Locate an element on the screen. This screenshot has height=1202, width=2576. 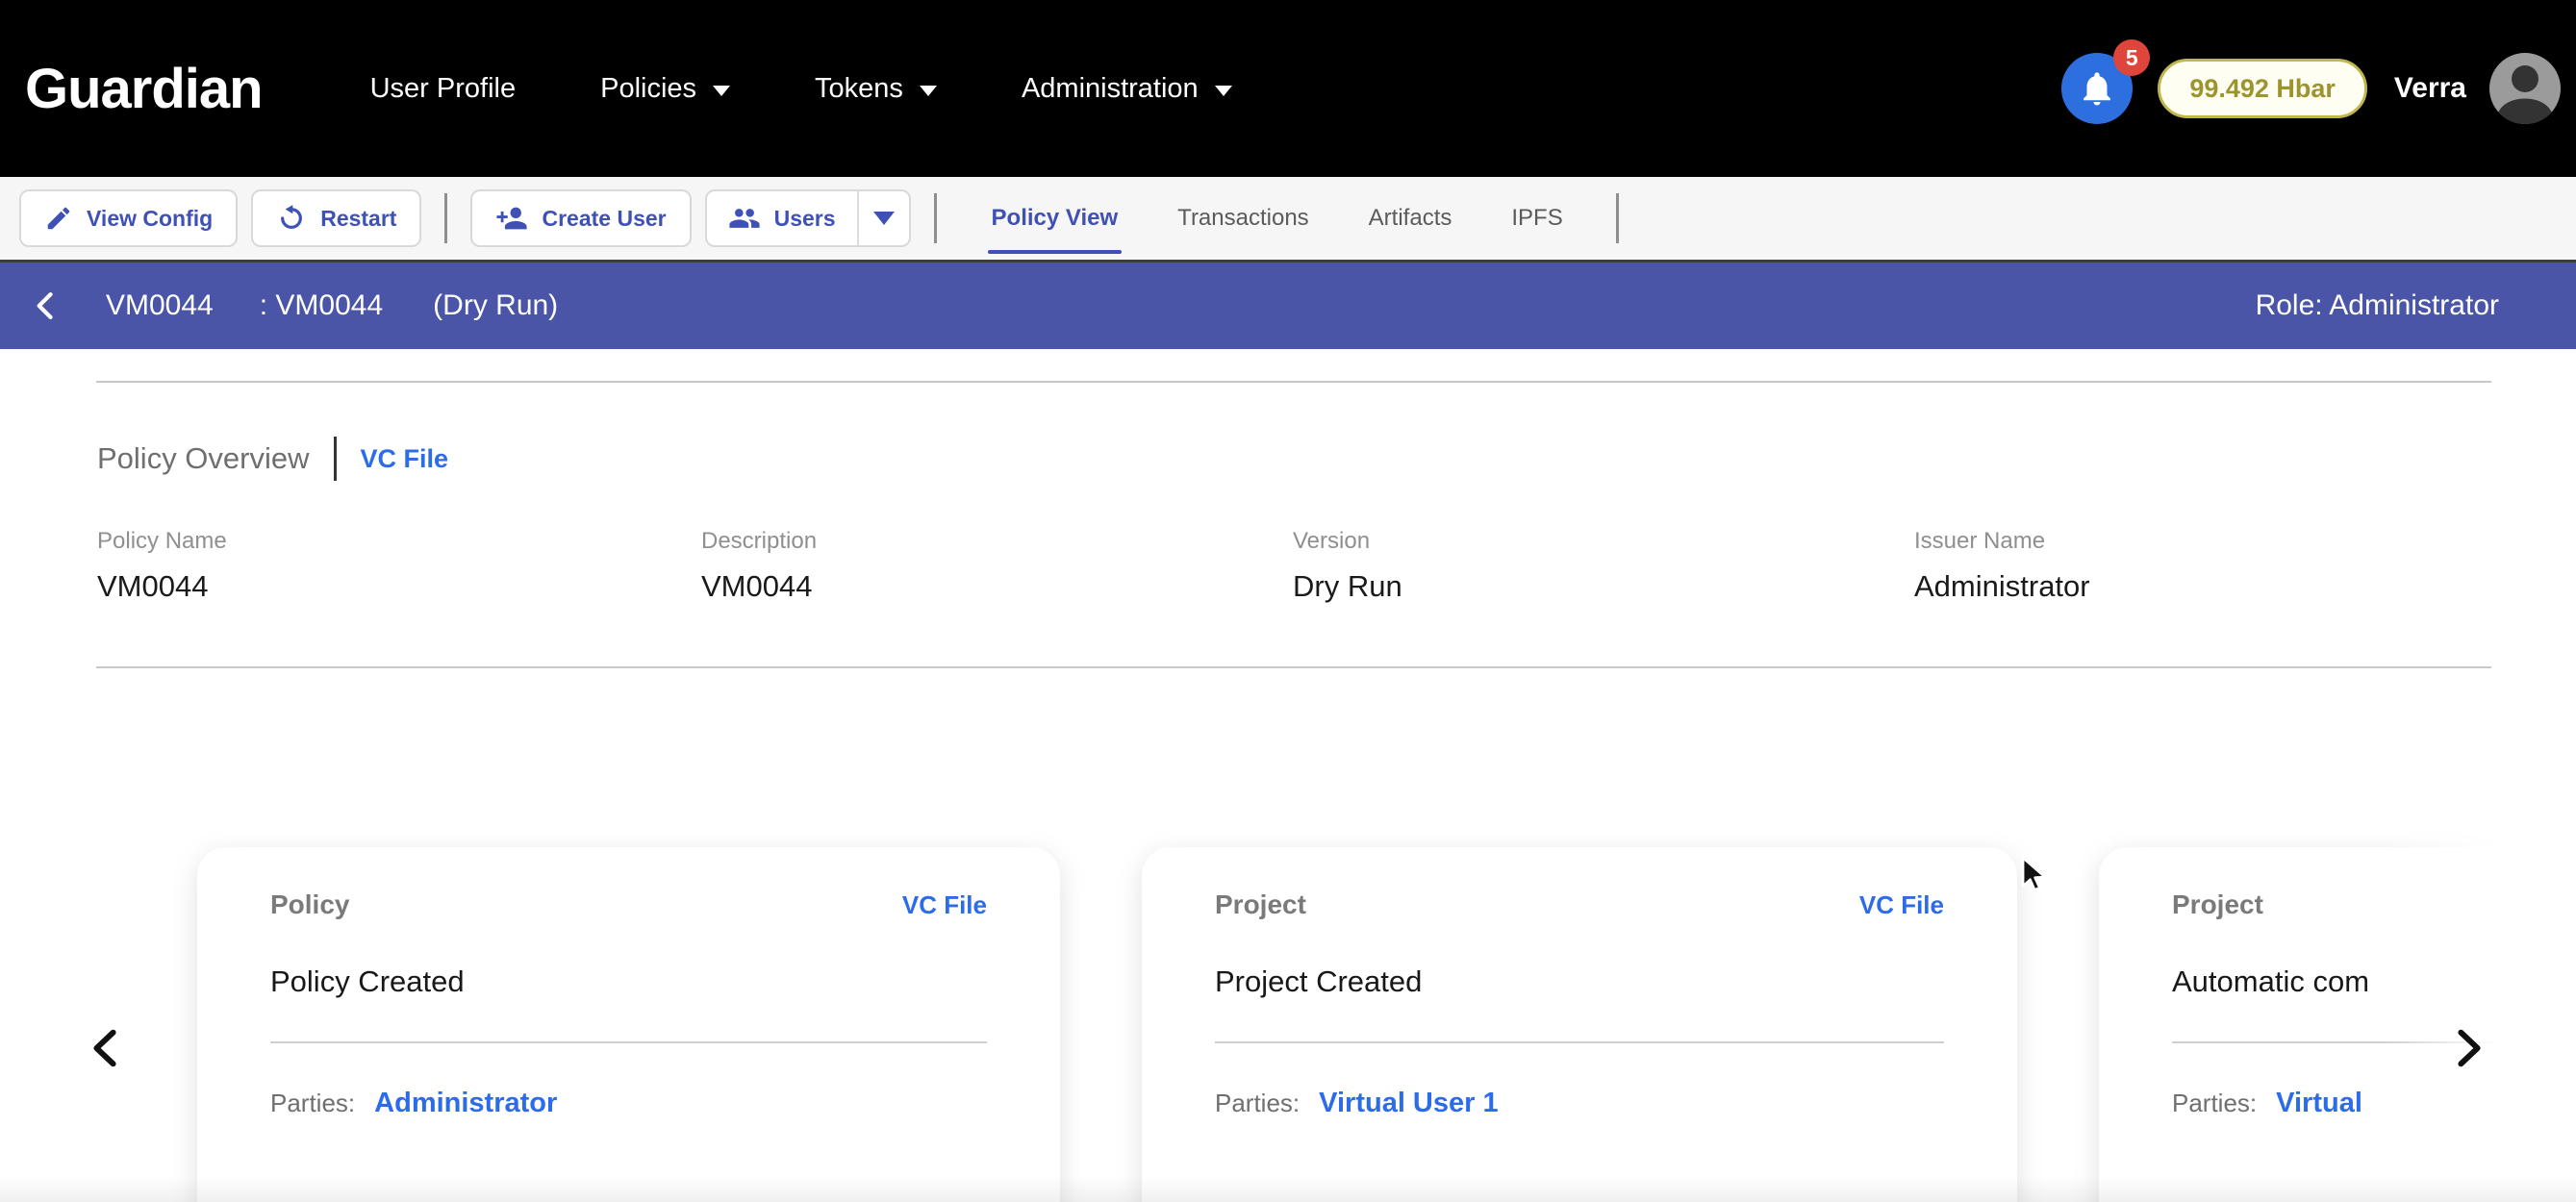
users-split-button: Users is located at coordinates (808, 218).